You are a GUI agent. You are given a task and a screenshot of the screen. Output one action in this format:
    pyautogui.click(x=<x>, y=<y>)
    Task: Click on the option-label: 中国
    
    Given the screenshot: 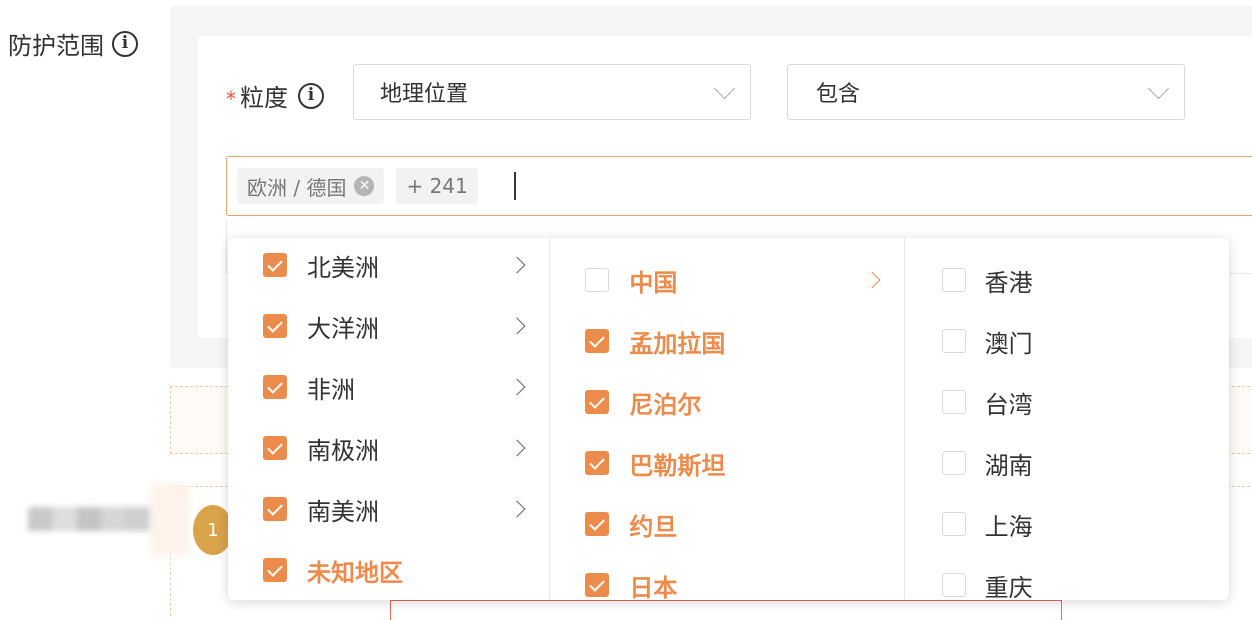 What is the action you would take?
    pyautogui.click(x=653, y=282)
    